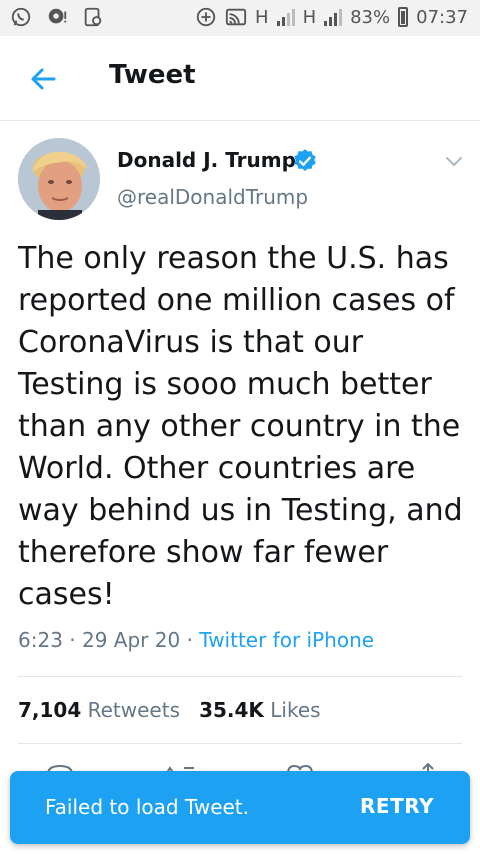 The height and width of the screenshot is (854, 480). What do you see at coordinates (133, 710) in the screenshot?
I see `retweets-label: Retweets` at bounding box center [133, 710].